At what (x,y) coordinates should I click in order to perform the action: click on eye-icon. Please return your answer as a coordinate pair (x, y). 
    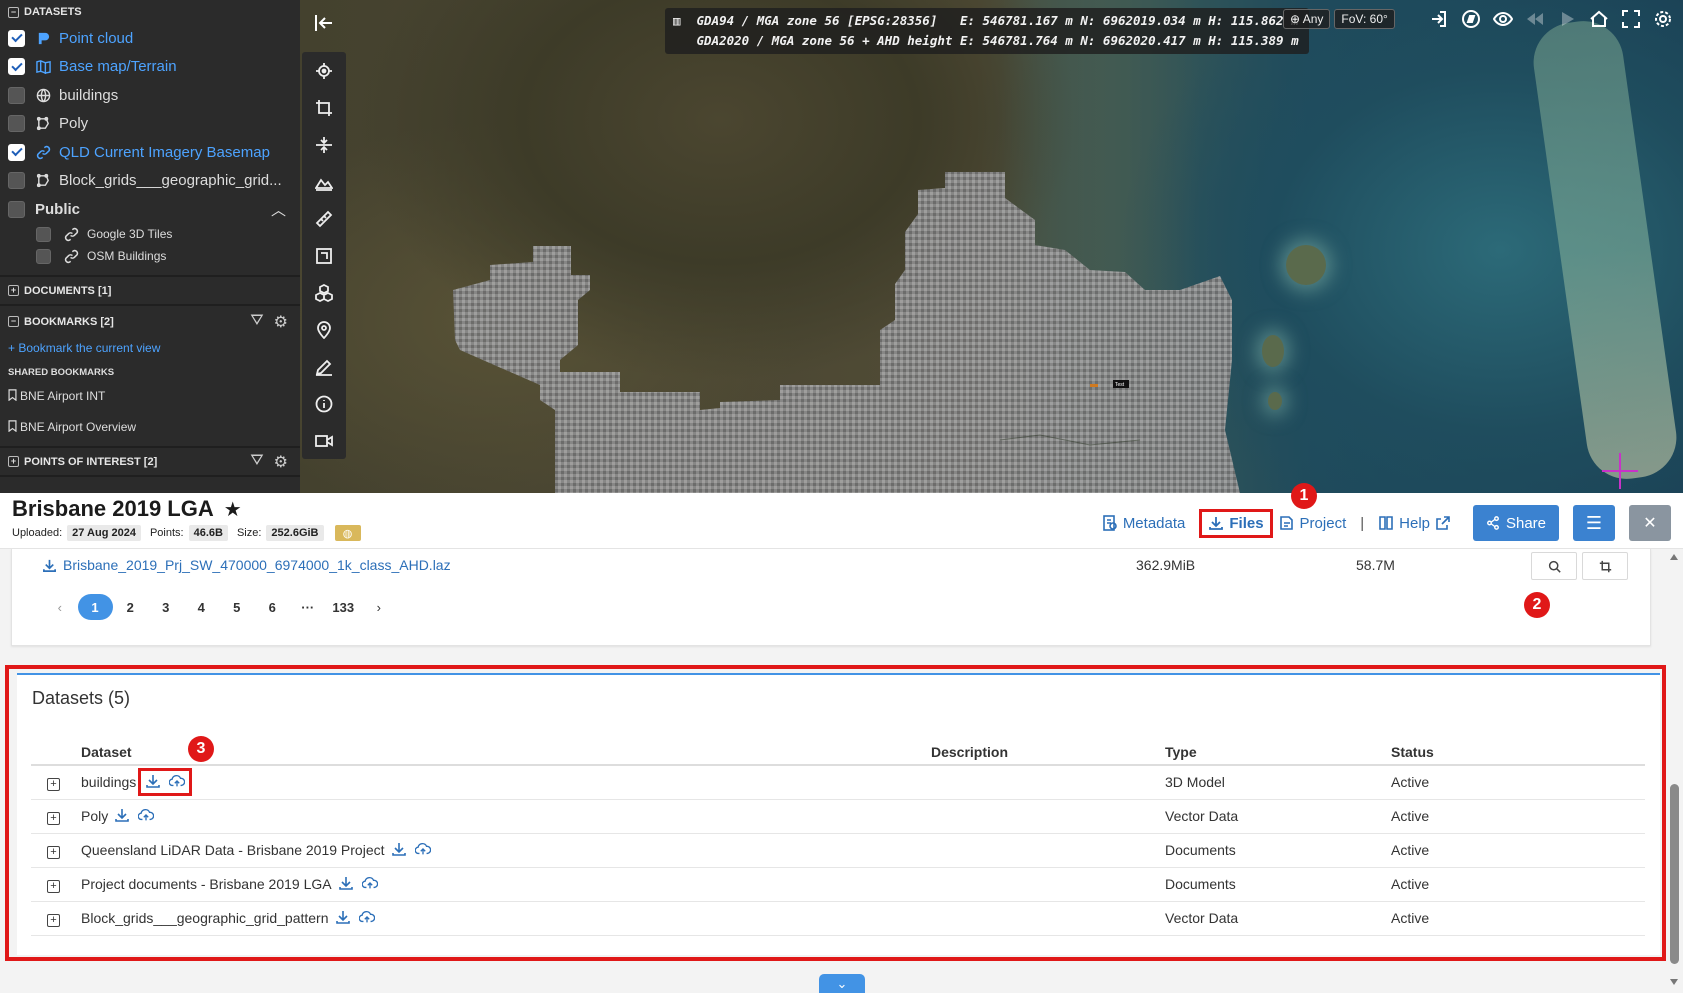
    Looking at the image, I should click on (1503, 19).